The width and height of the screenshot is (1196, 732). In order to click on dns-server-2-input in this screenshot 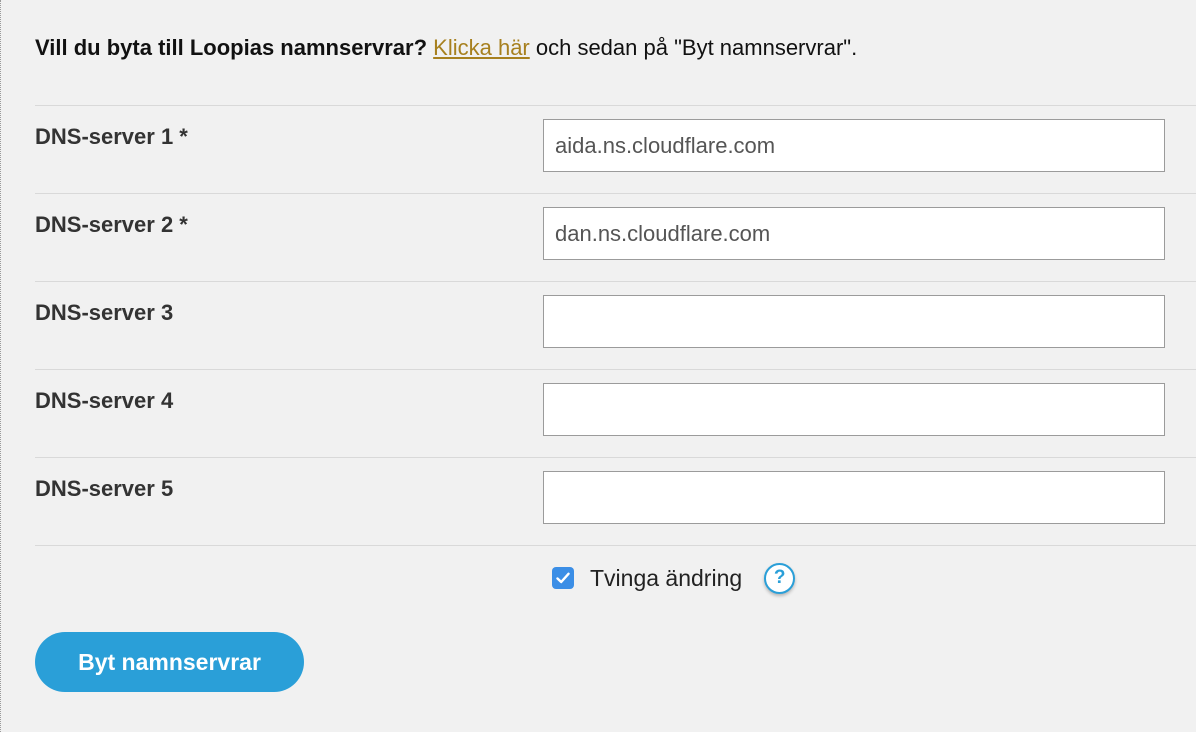, I will do `click(854, 233)`.